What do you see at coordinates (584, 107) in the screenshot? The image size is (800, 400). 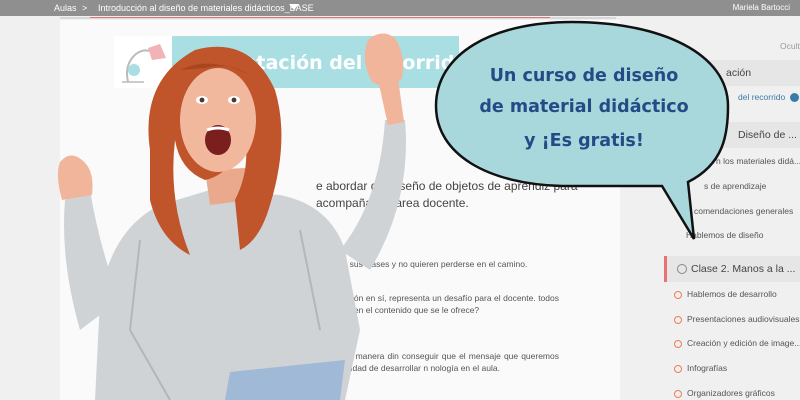 I see `bubble-text-line2: de material didáctico` at bounding box center [584, 107].